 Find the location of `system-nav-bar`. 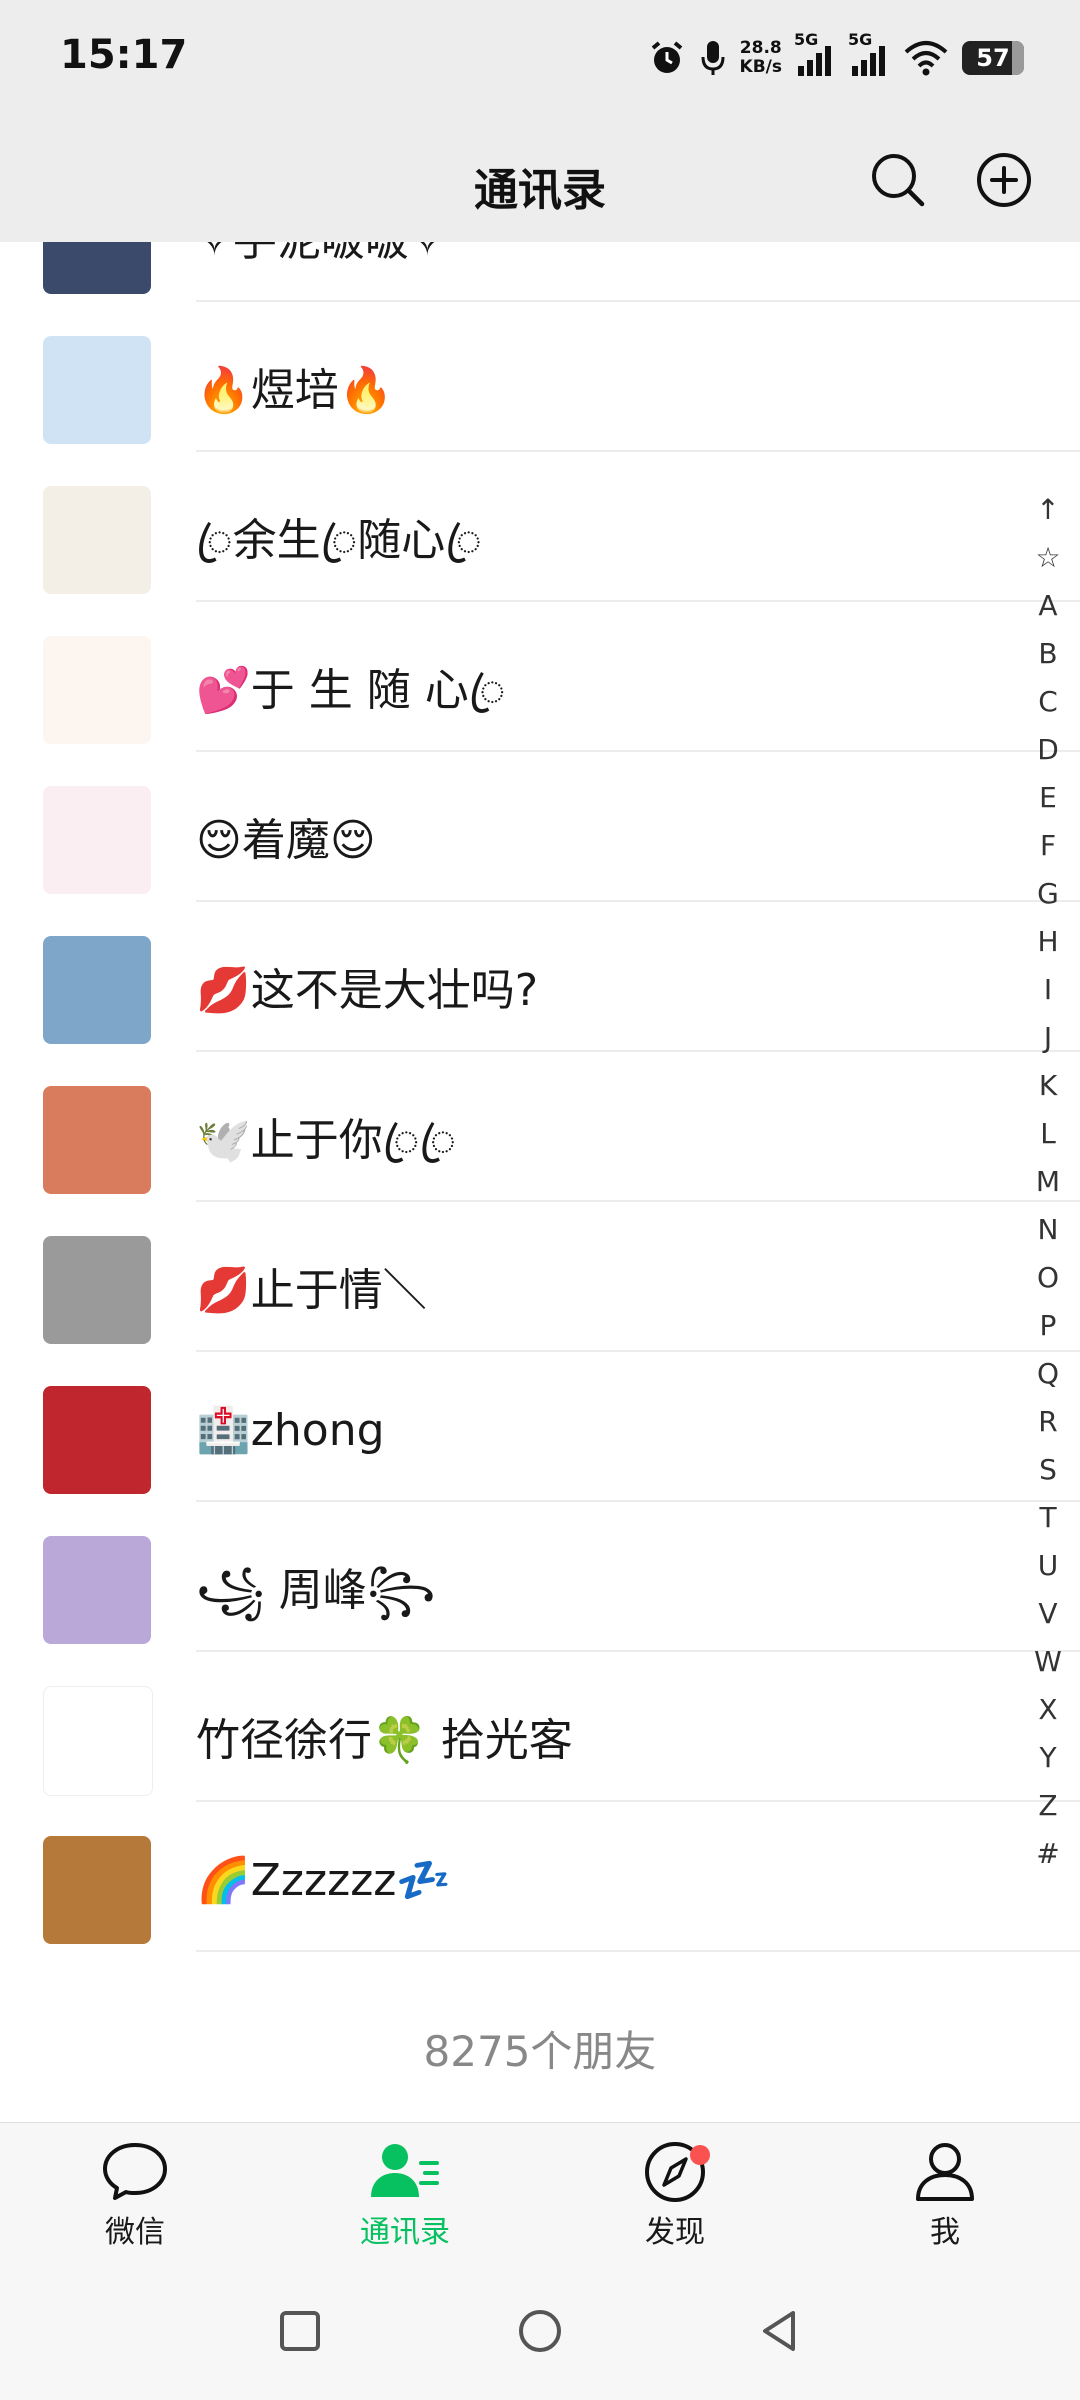

system-nav-bar is located at coordinates (540, 2330).